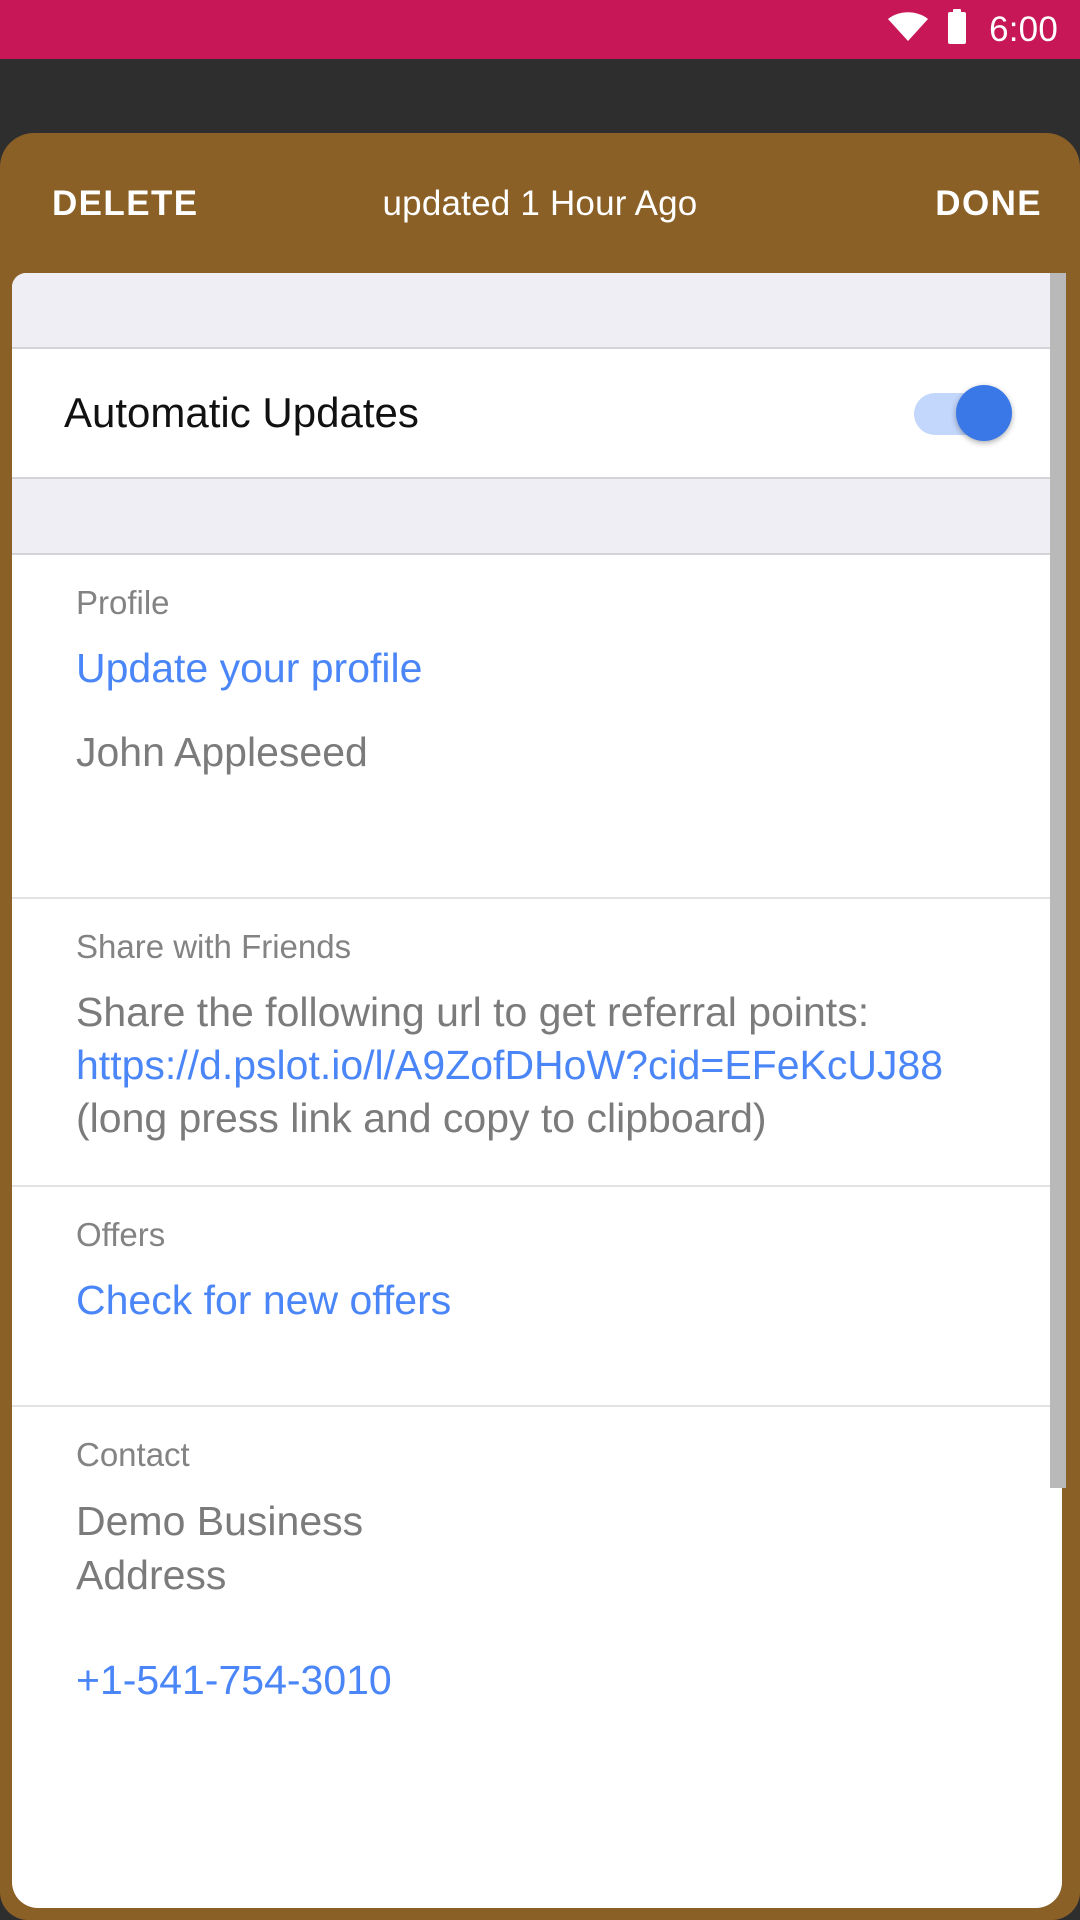  What do you see at coordinates (133, 1455) in the screenshot?
I see `contact-label: Contact` at bounding box center [133, 1455].